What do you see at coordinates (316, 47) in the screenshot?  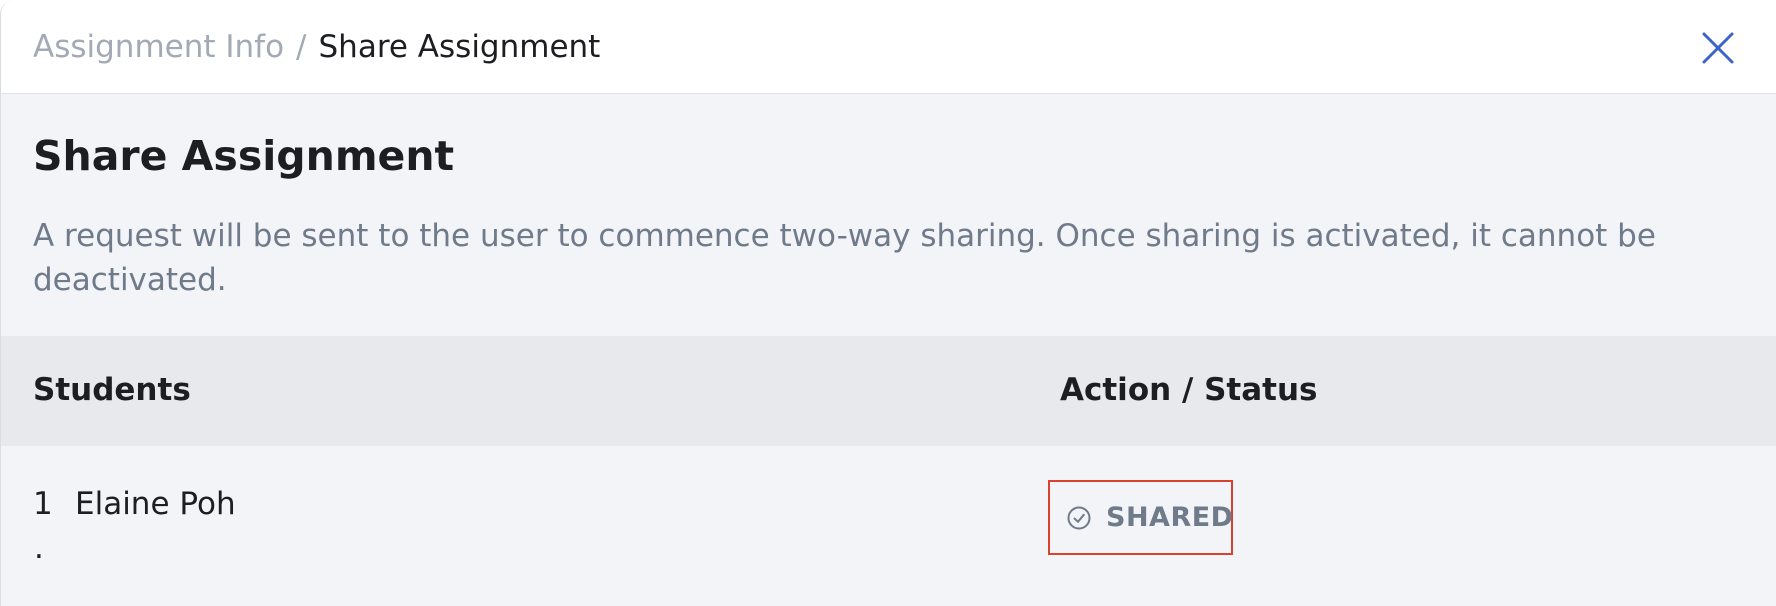 I see `breadcrumb: Assignment Info / Share Assignment` at bounding box center [316, 47].